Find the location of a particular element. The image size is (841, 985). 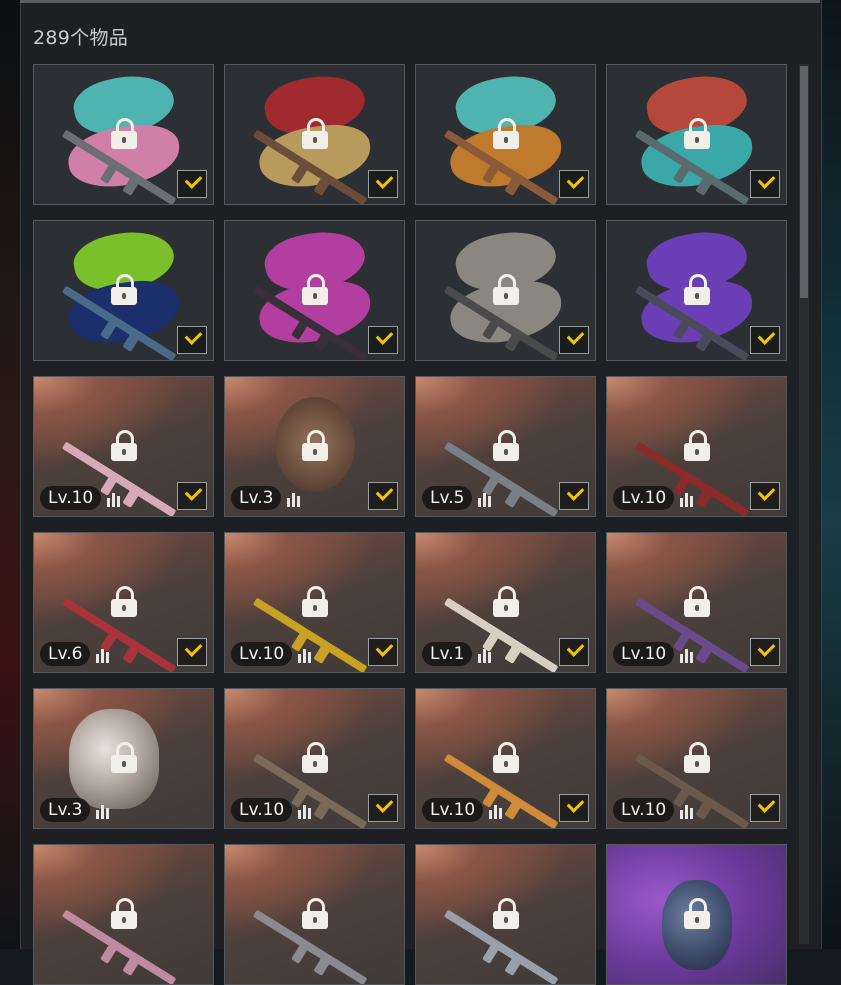

item-count-label: 289个物品 is located at coordinates (81, 38).